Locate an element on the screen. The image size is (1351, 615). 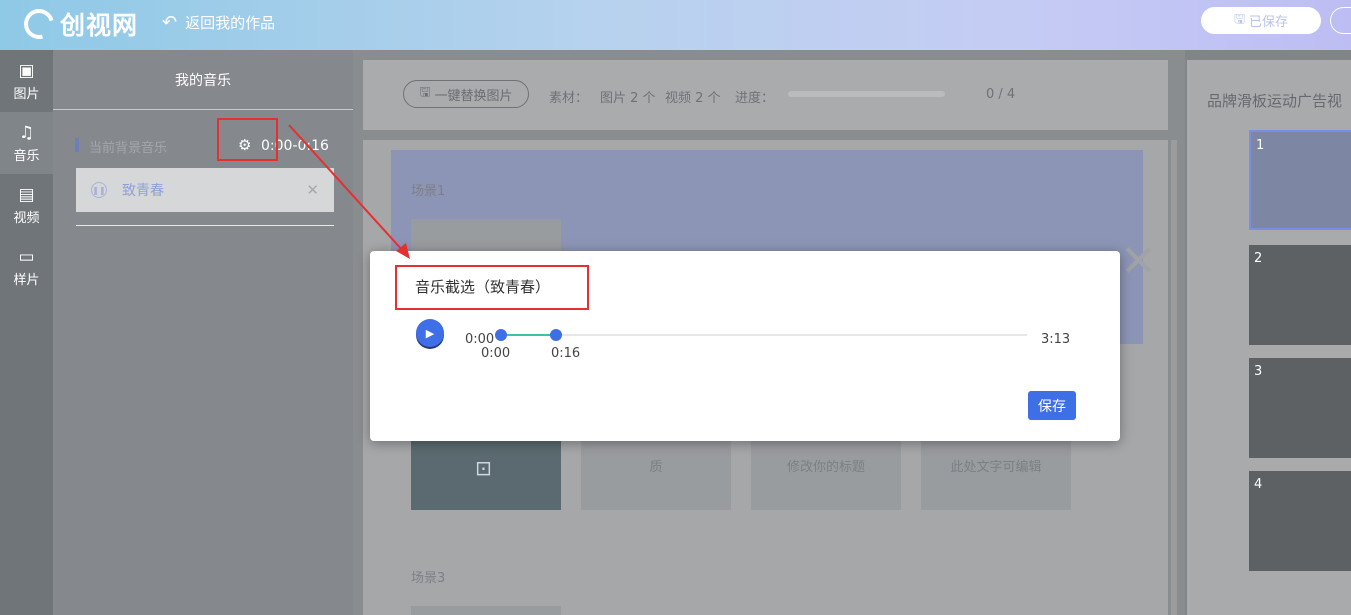
slide-thumbnail: 1 is located at coordinates (1300, 180).